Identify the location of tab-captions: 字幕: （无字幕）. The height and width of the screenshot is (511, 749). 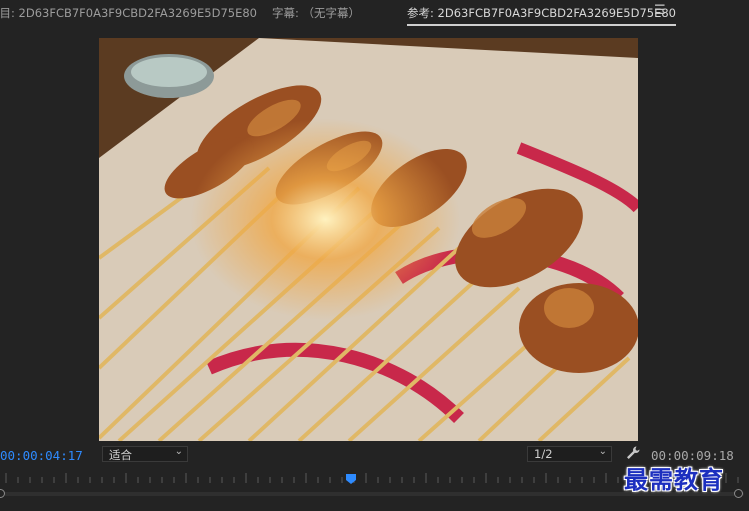
(316, 13).